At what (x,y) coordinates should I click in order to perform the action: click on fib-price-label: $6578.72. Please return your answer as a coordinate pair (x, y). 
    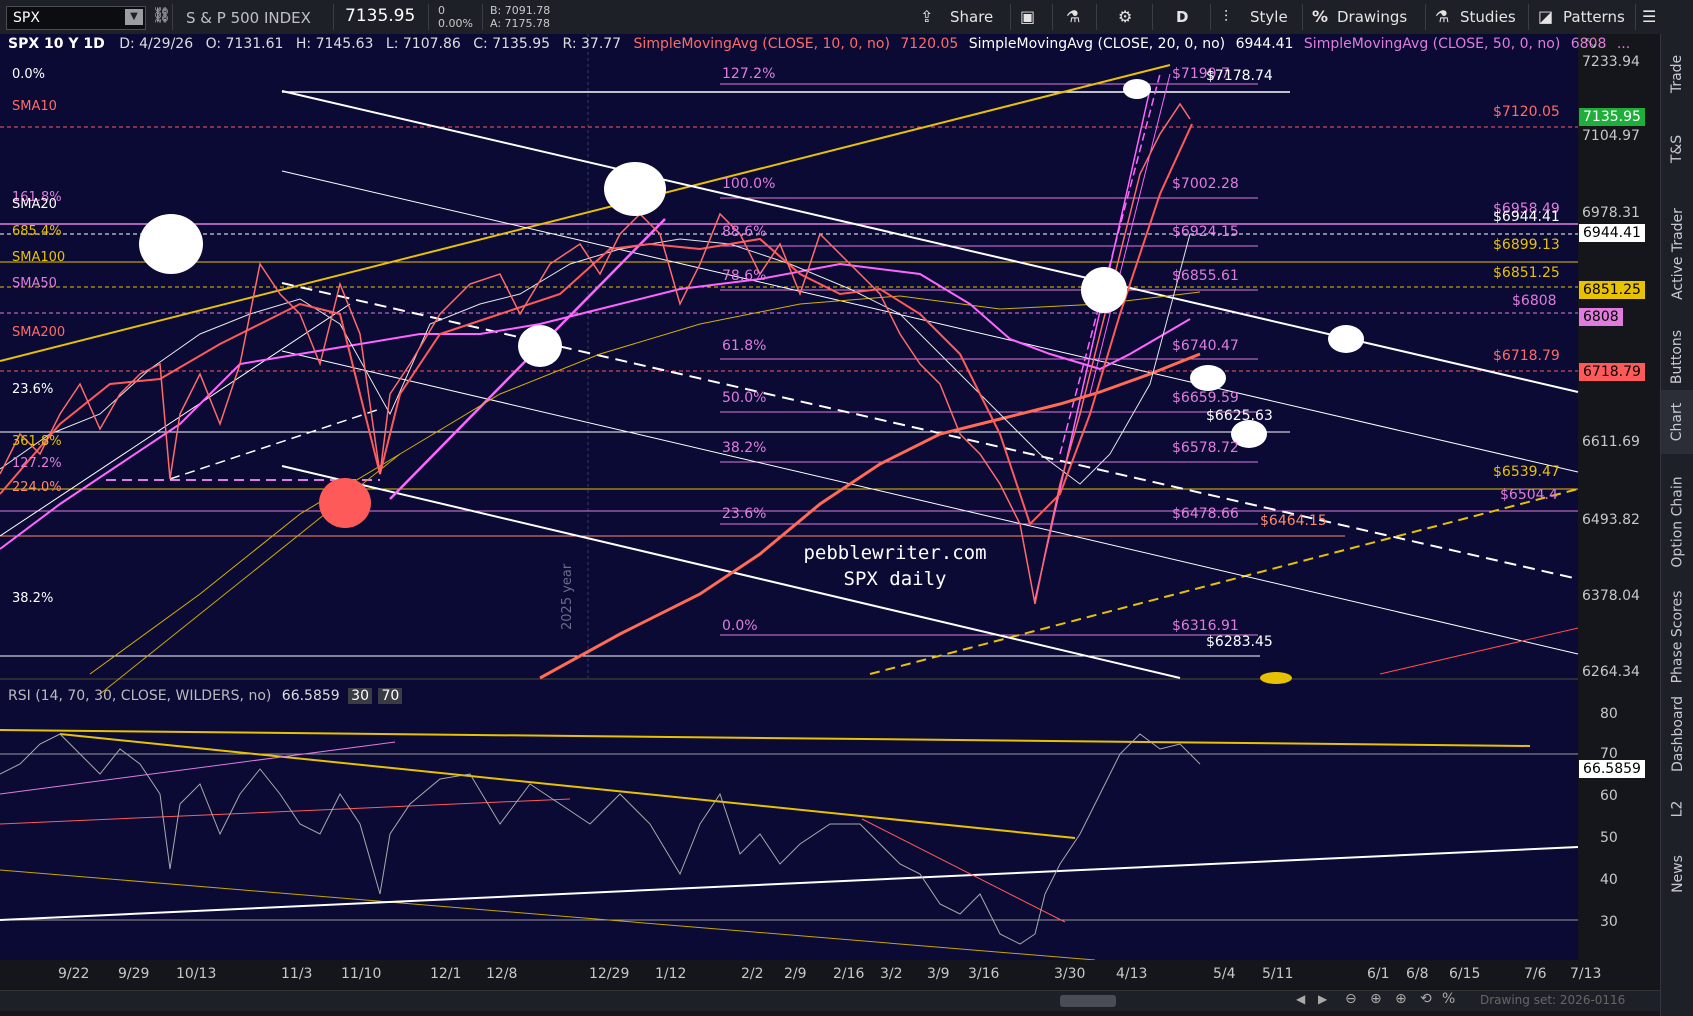
    Looking at the image, I should click on (1205, 448).